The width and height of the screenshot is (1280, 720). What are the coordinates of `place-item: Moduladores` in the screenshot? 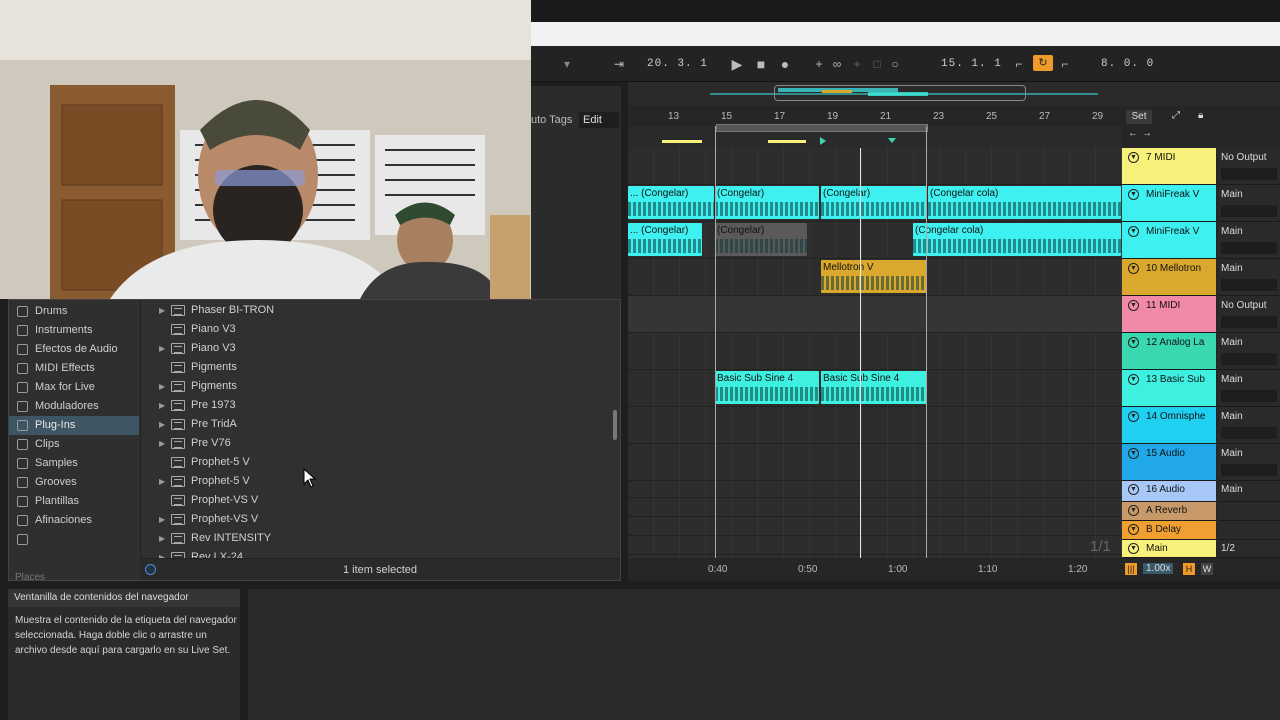 It's located at (74, 406).